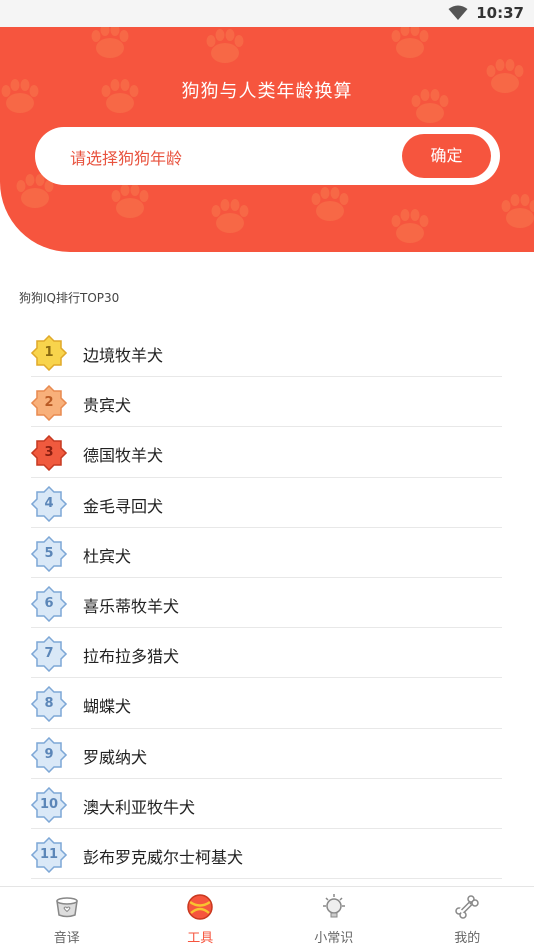 This screenshot has height=949, width=534. I want to click on age-select-field: 请选择狗狗年龄 确定, so click(267, 156).